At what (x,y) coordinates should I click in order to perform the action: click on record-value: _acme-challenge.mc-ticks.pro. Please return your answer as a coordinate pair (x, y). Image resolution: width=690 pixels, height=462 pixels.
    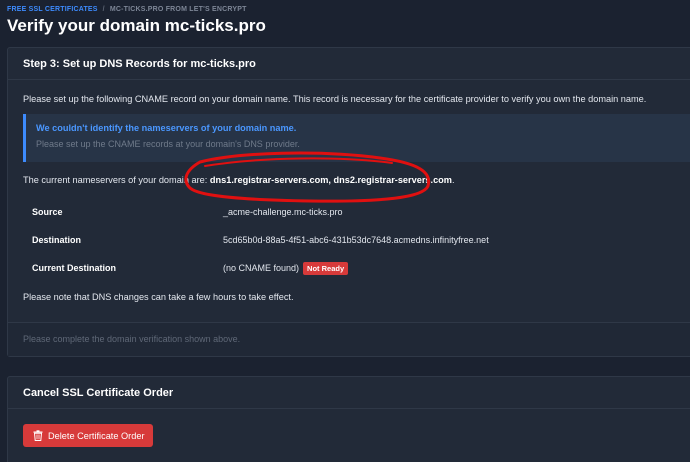
    Looking at the image, I should click on (283, 212).